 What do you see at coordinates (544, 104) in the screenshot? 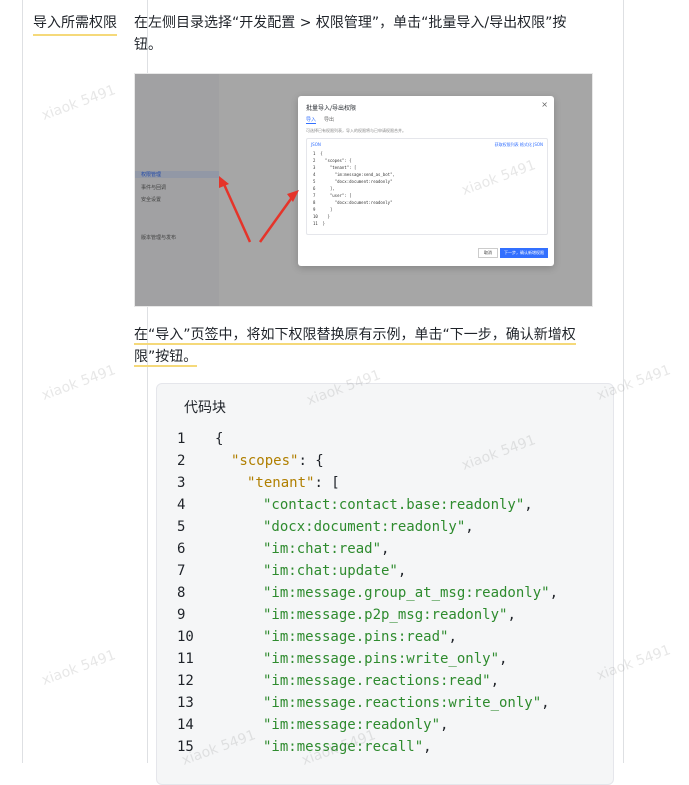
I see `close-icon: ×` at bounding box center [544, 104].